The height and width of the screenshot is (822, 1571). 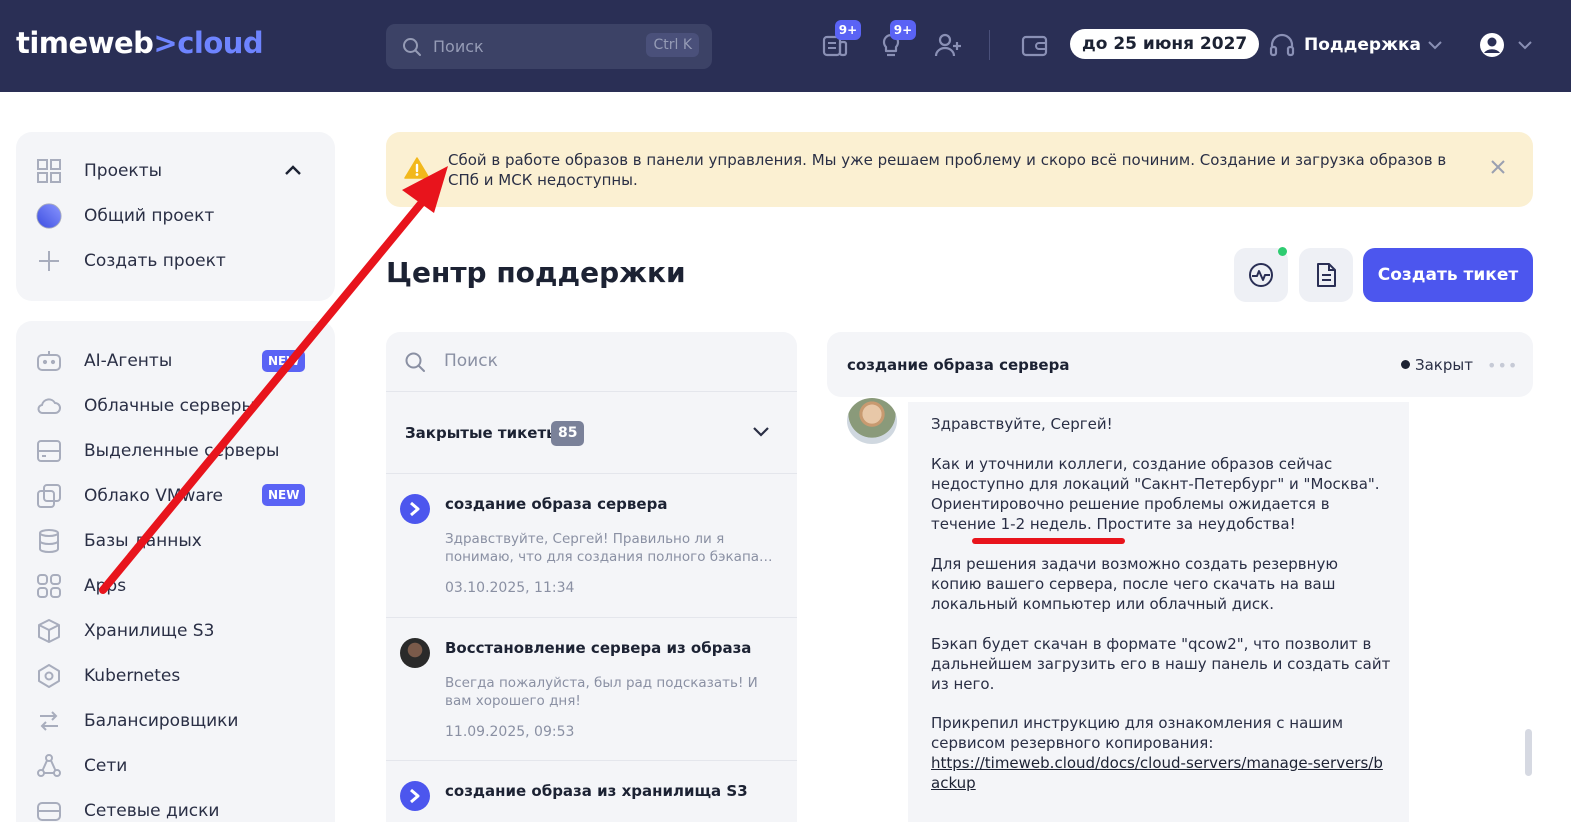 I want to click on robot-icon, so click(x=49, y=361).